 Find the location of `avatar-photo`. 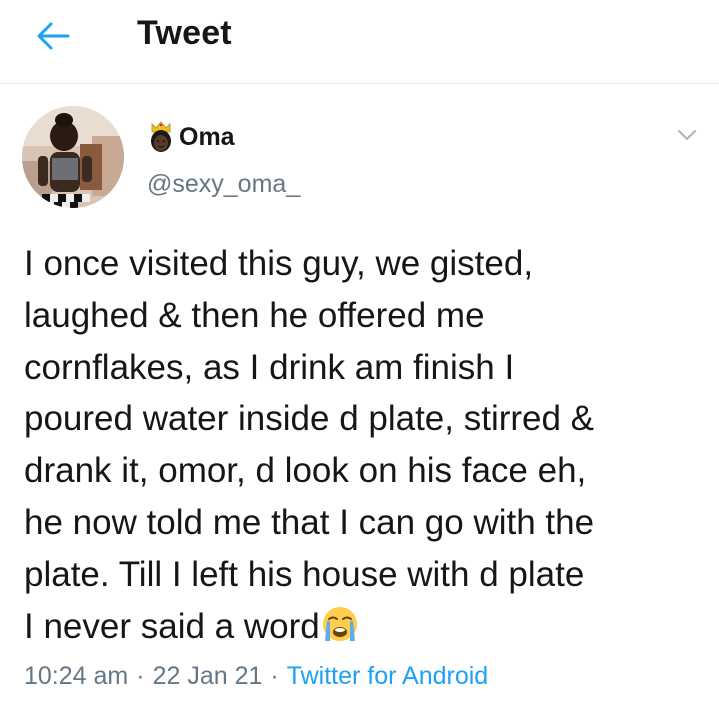

avatar-photo is located at coordinates (73, 157).